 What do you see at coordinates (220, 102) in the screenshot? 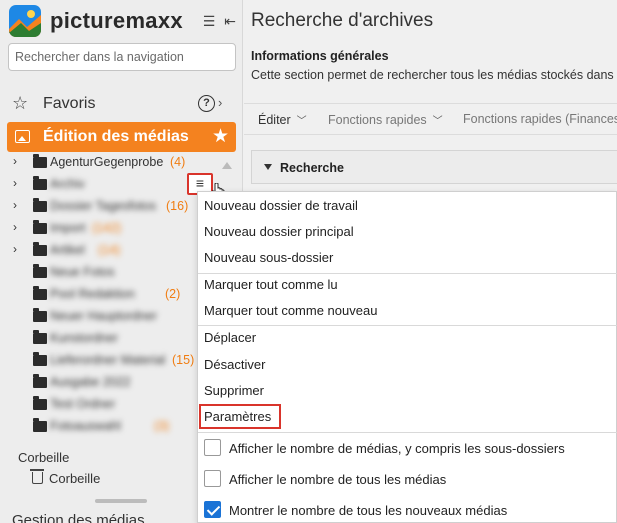
I see `chevron-right-icon: ›` at bounding box center [220, 102].